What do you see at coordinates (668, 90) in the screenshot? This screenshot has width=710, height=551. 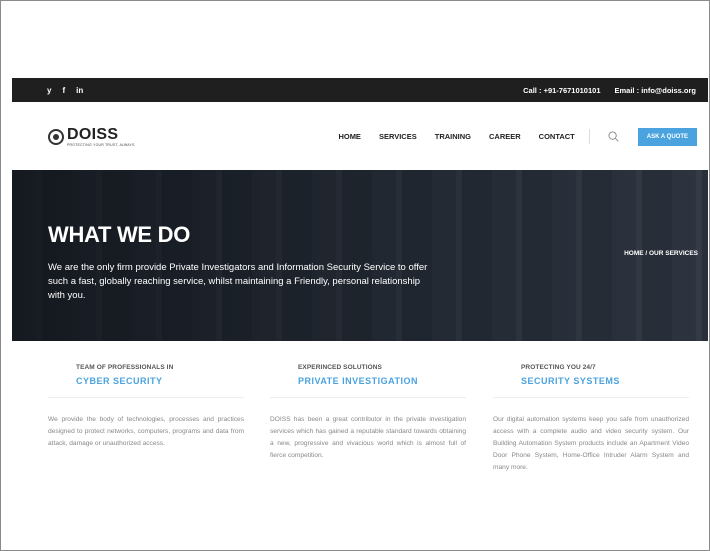 I see `email-address: info@doiss.org` at bounding box center [668, 90].